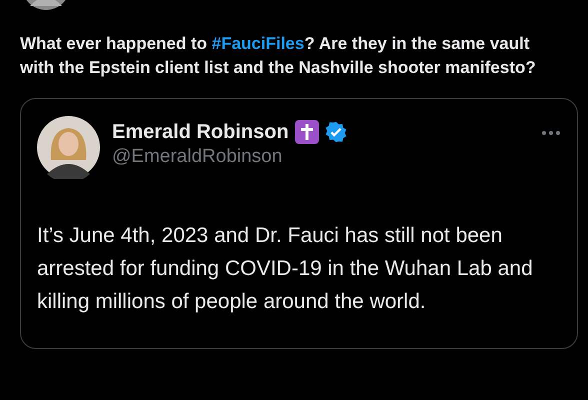  What do you see at coordinates (200, 132) in the screenshot?
I see `author-name: Emerald Robinson` at bounding box center [200, 132].